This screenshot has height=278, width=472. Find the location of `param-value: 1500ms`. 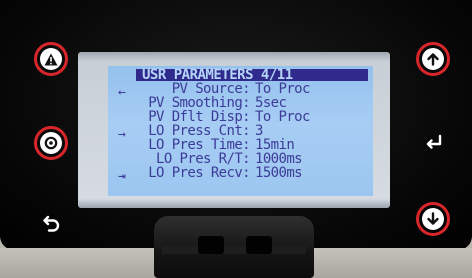

param-value: 1500ms is located at coordinates (279, 173).